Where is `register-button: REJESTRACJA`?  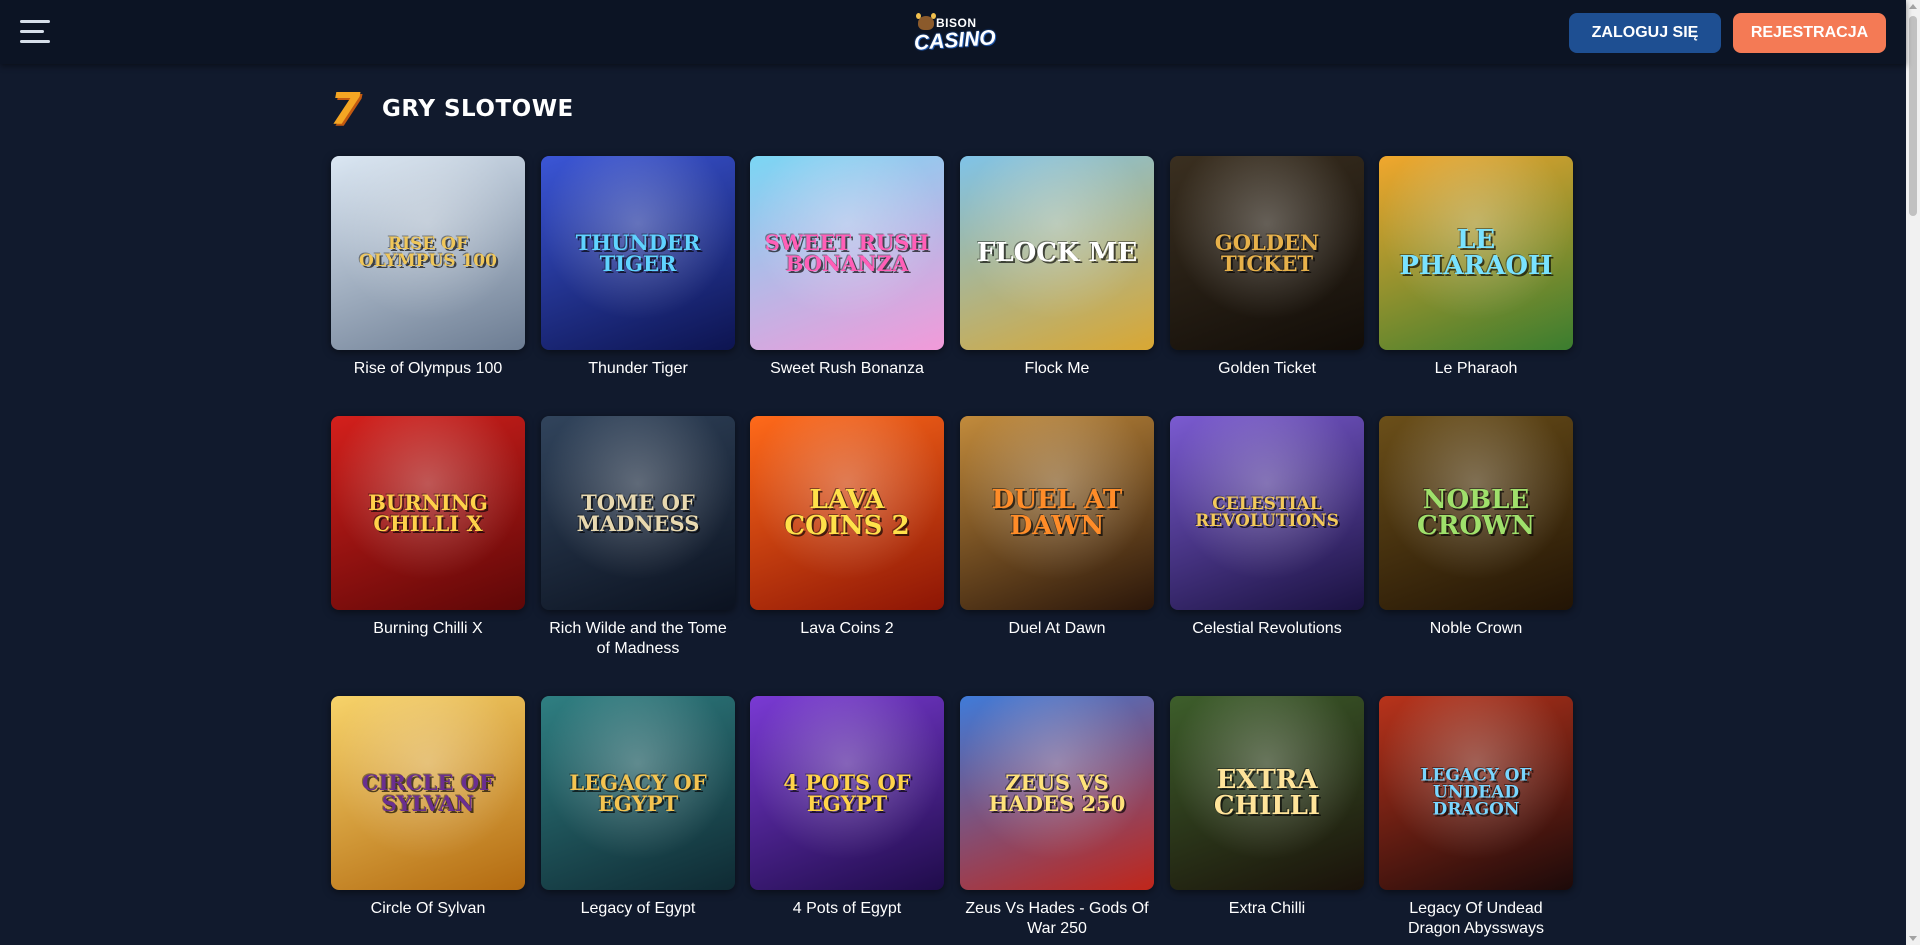 register-button: REJESTRACJA is located at coordinates (1809, 33).